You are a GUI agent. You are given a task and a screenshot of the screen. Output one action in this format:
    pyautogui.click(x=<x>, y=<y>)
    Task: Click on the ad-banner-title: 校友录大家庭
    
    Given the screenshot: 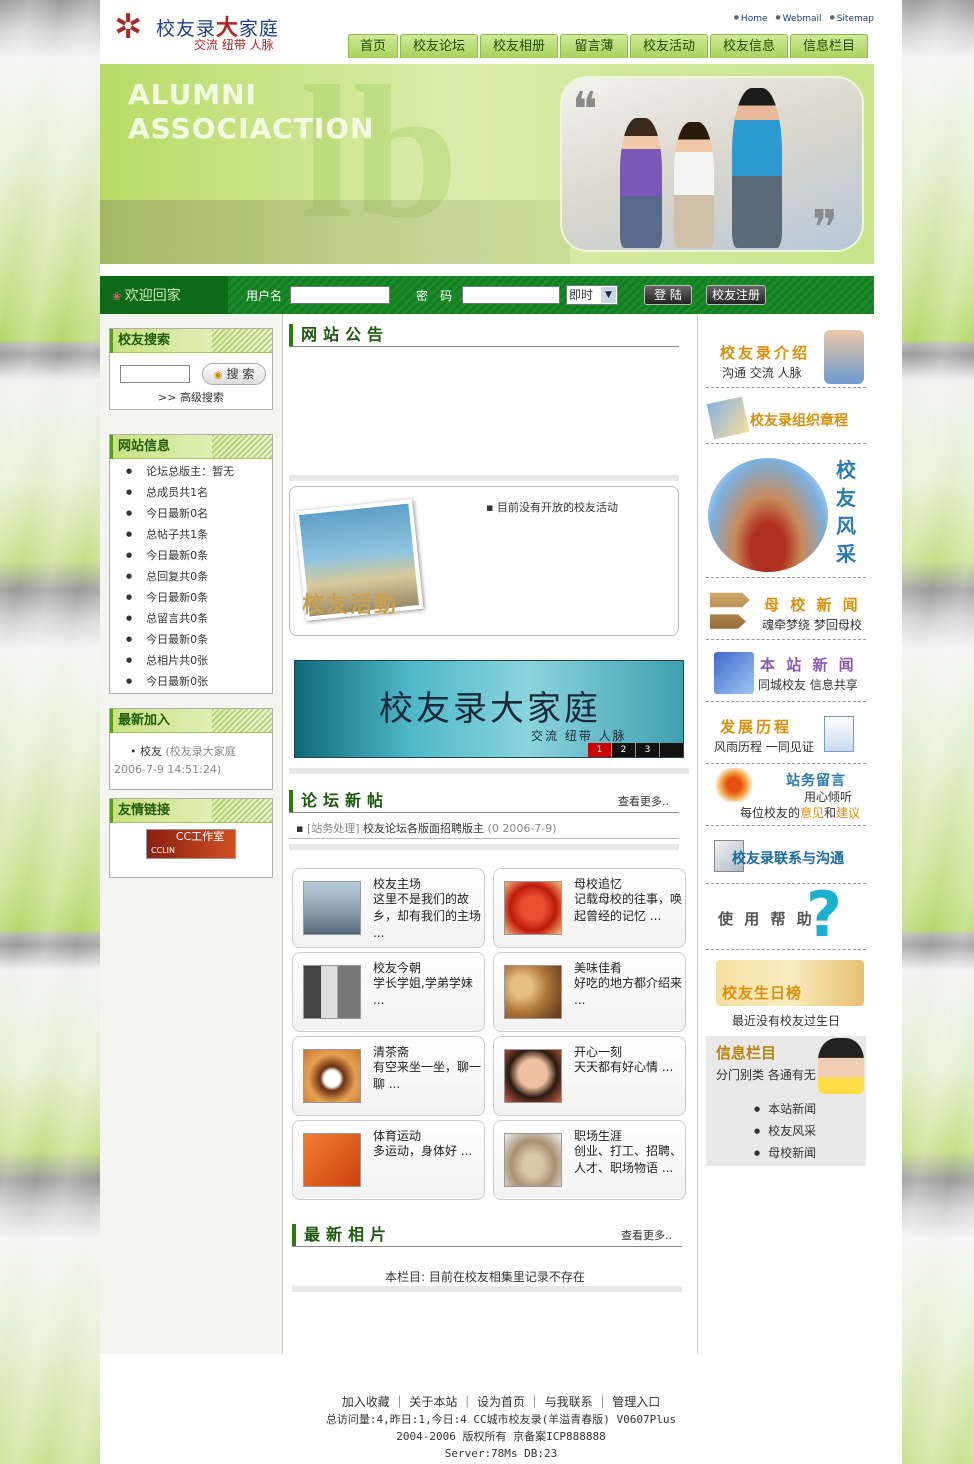 What is the action you would take?
    pyautogui.click(x=490, y=709)
    